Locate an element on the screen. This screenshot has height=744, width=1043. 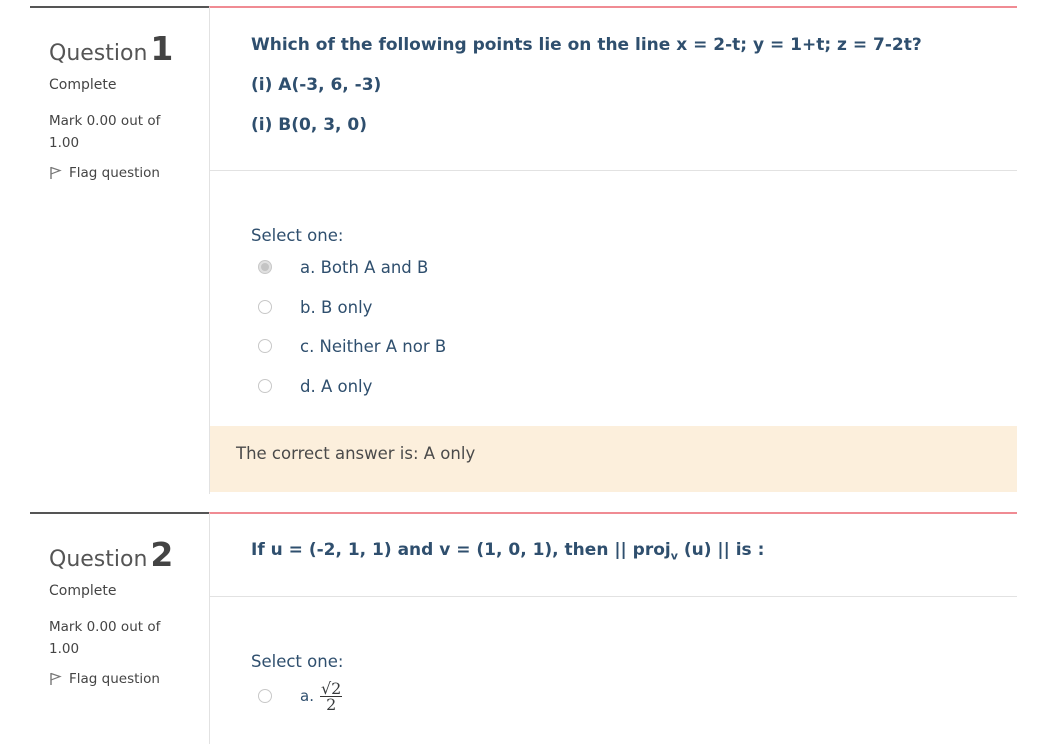
correct-answer-text: The correct answer is: A only is located at coordinates (356, 453).